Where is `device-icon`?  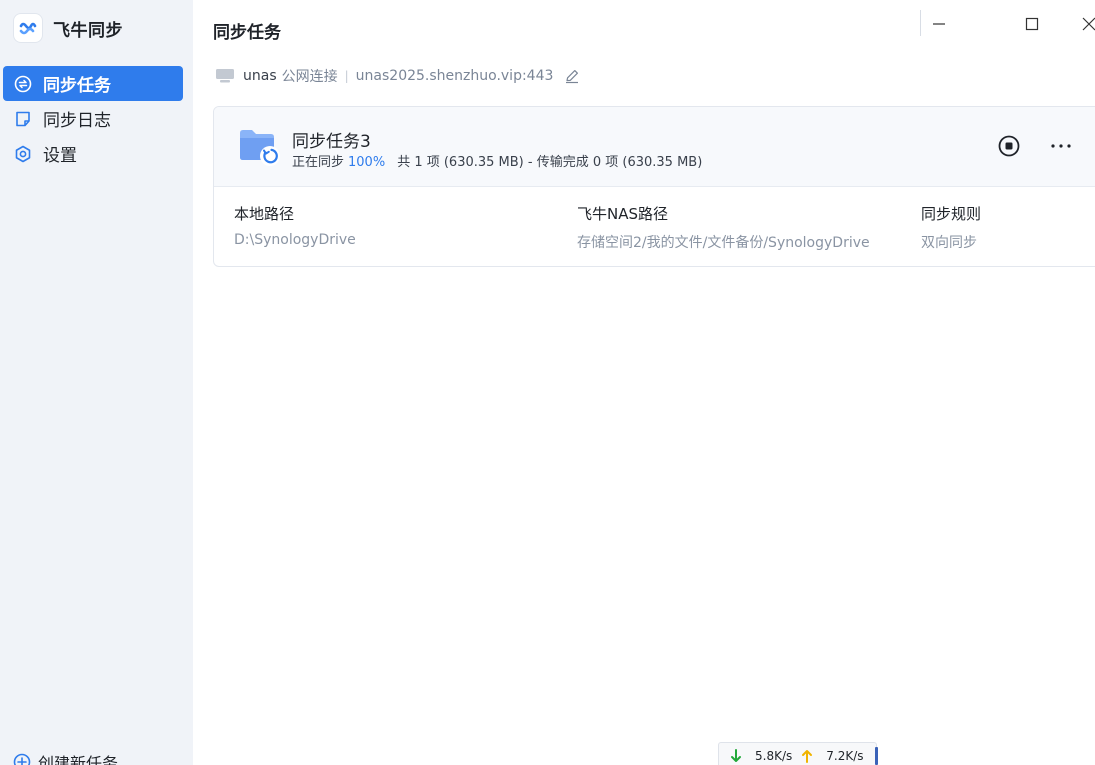 device-icon is located at coordinates (225, 76).